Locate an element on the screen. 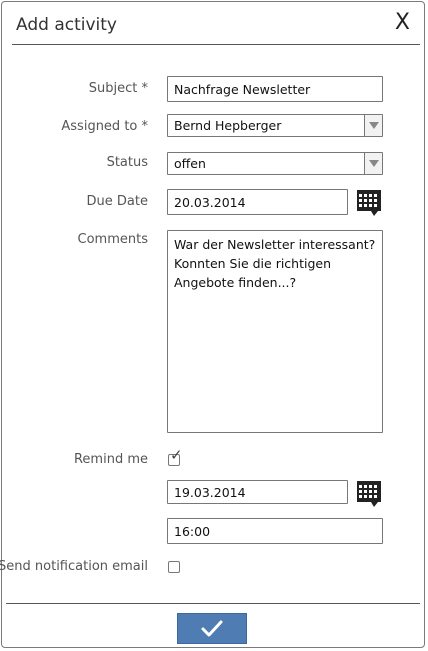 The height and width of the screenshot is (651, 428). due-date-value: 20.03.2014 is located at coordinates (210, 202).